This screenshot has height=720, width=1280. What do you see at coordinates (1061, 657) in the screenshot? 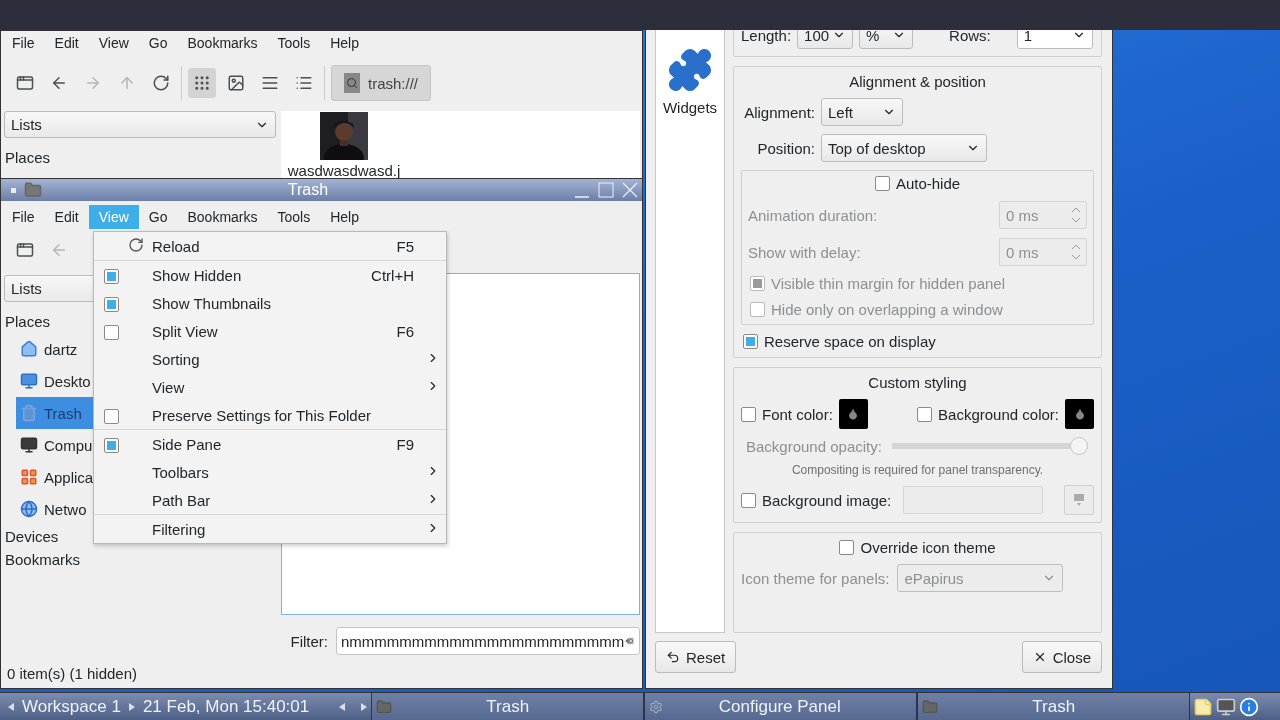
I see `close-button: Close` at bounding box center [1061, 657].